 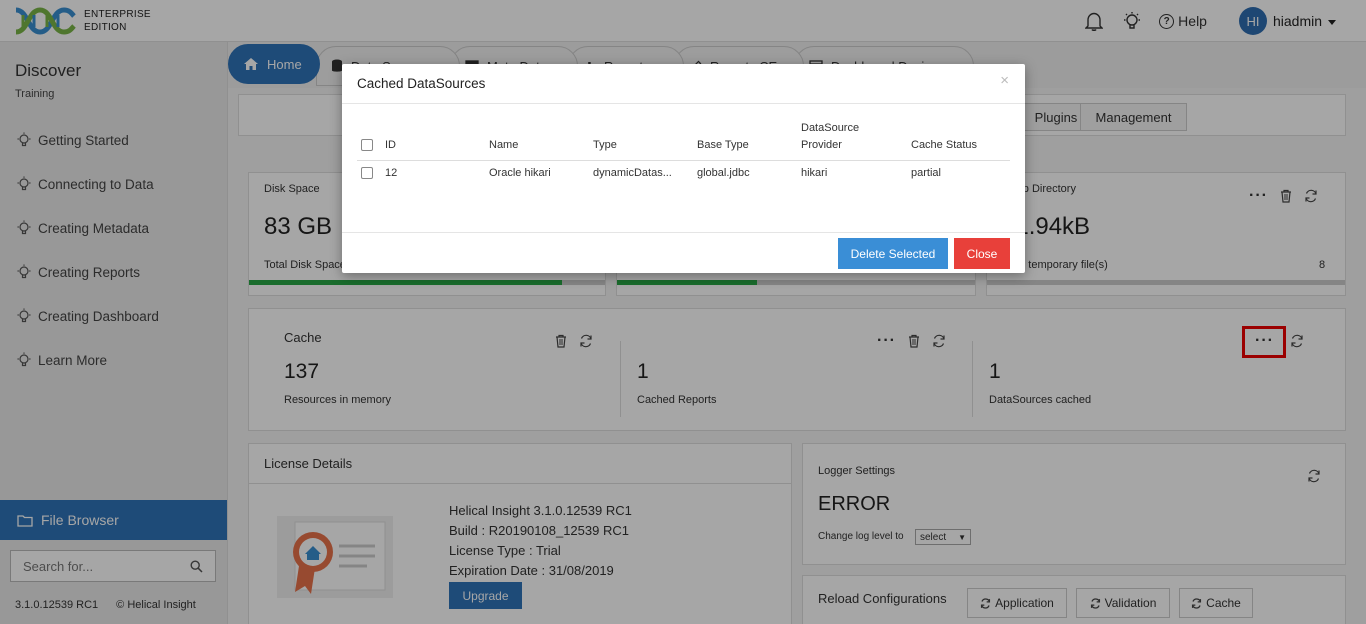 I want to click on col-provider-line-2: Provider, so click(x=821, y=145).